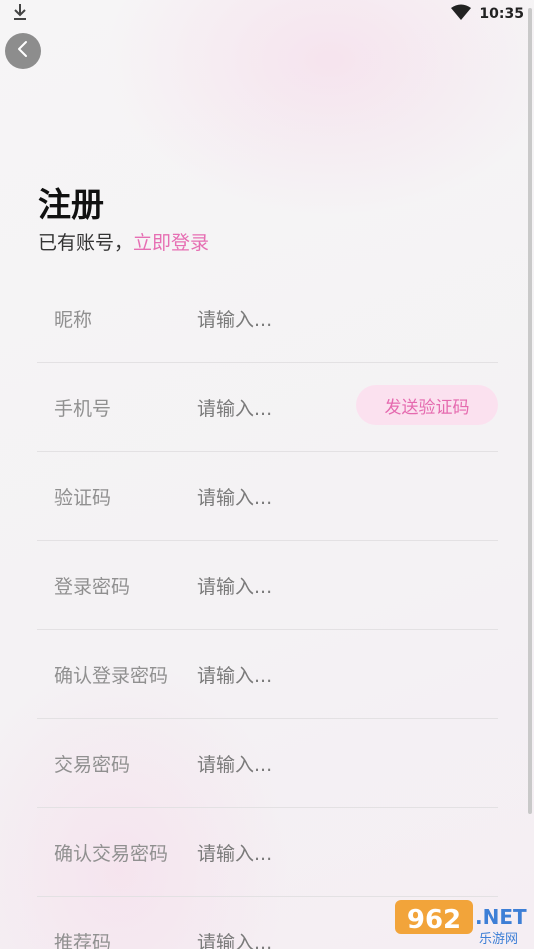  Describe the element at coordinates (83, 940) in the screenshot. I see `field-label: 推荐码` at that location.